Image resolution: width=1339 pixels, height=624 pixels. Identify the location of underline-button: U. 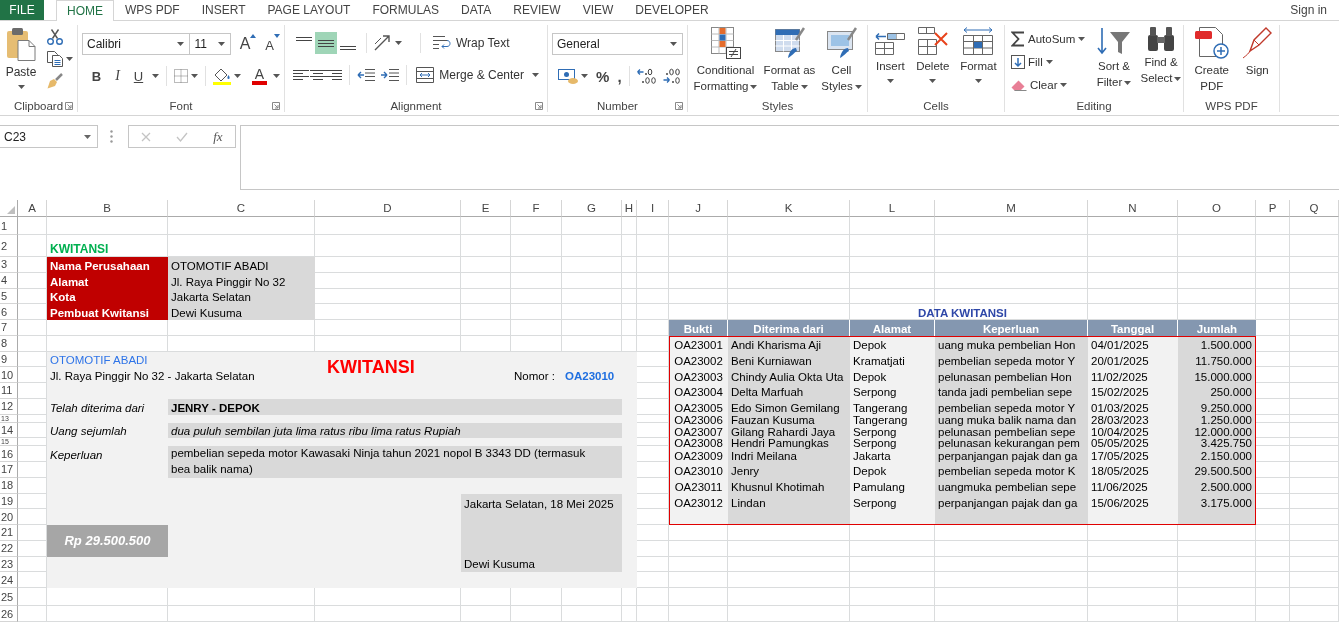
(138, 76).